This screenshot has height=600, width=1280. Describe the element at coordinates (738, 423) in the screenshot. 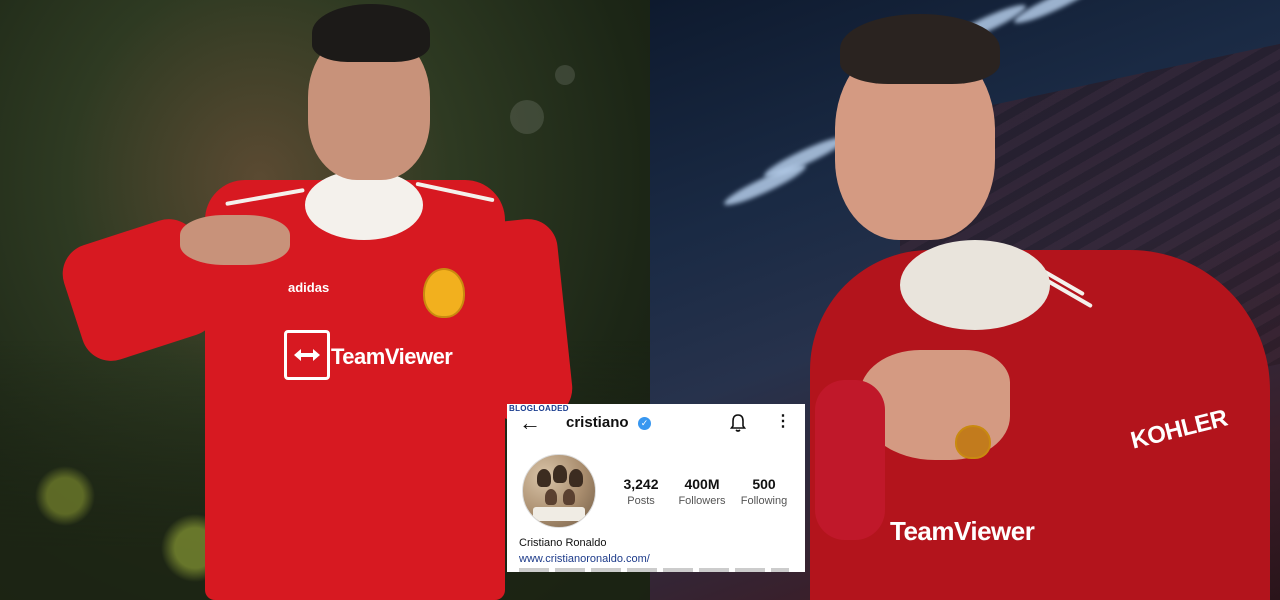

I see `bell-icon` at that location.